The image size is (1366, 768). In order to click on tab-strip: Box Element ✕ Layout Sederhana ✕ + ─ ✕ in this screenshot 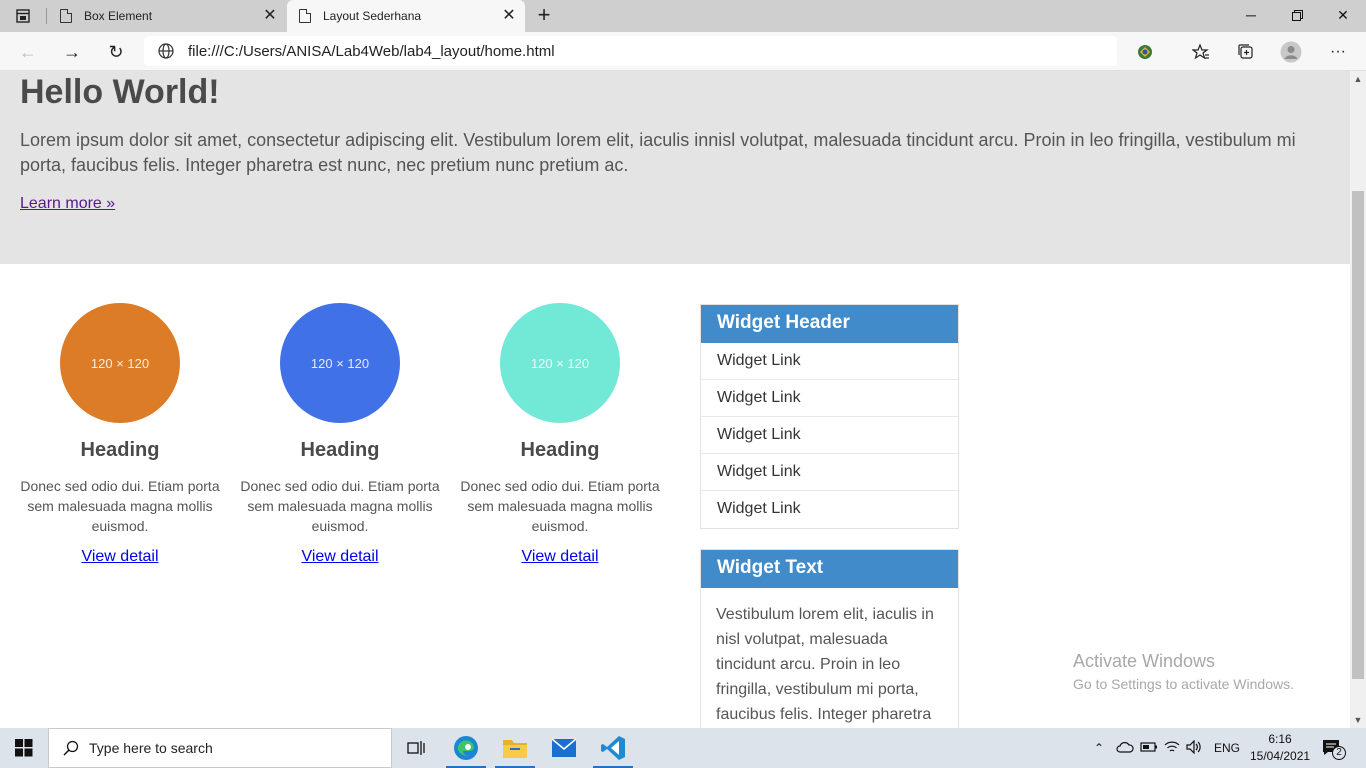, I will do `click(683, 16)`.